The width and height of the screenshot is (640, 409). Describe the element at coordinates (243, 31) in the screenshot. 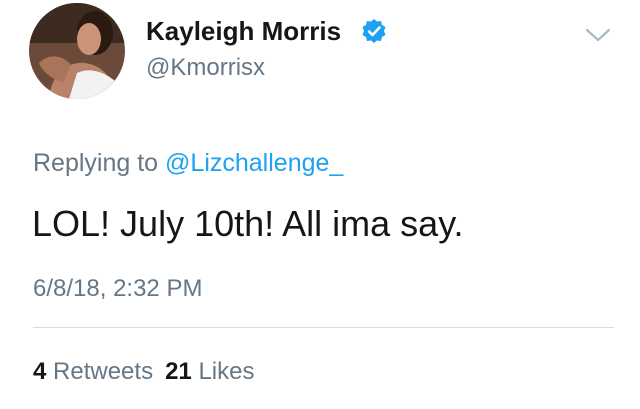

I see `display-name: Kayleigh Morris` at that location.